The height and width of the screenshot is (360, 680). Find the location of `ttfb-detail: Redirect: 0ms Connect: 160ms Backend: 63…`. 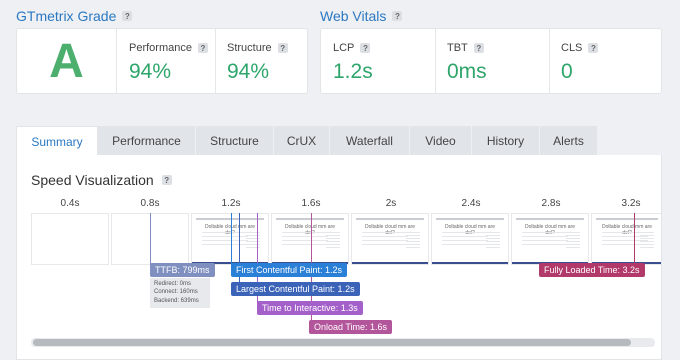

ttfb-detail: Redirect: 0ms Connect: 160ms Backend: 63… is located at coordinates (180, 293).